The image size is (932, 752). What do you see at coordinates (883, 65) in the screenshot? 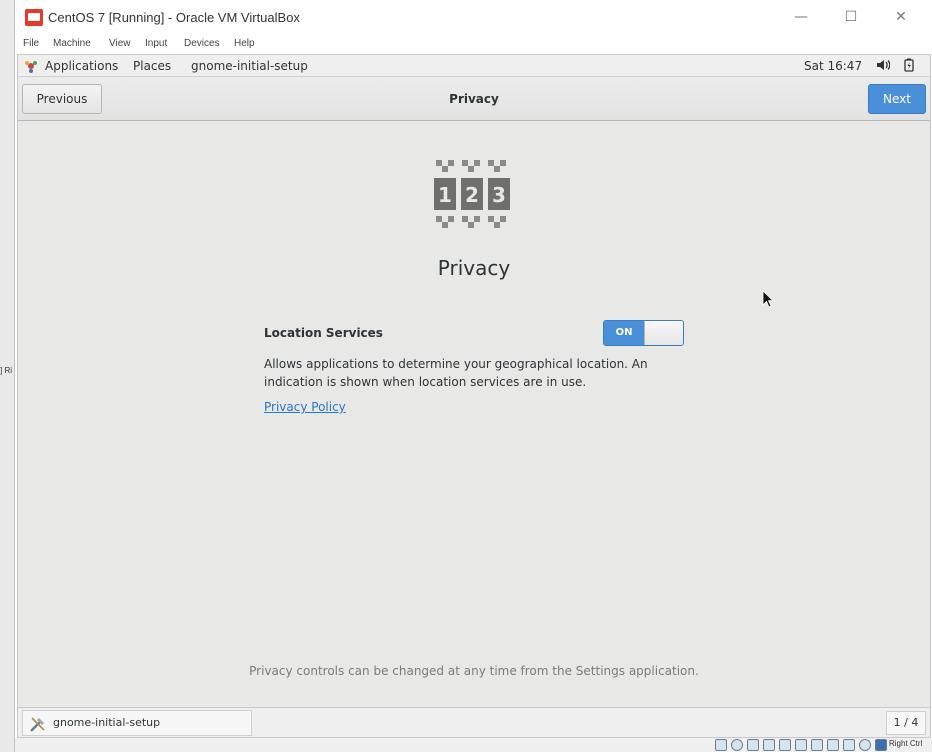
I see `volume-icon` at bounding box center [883, 65].